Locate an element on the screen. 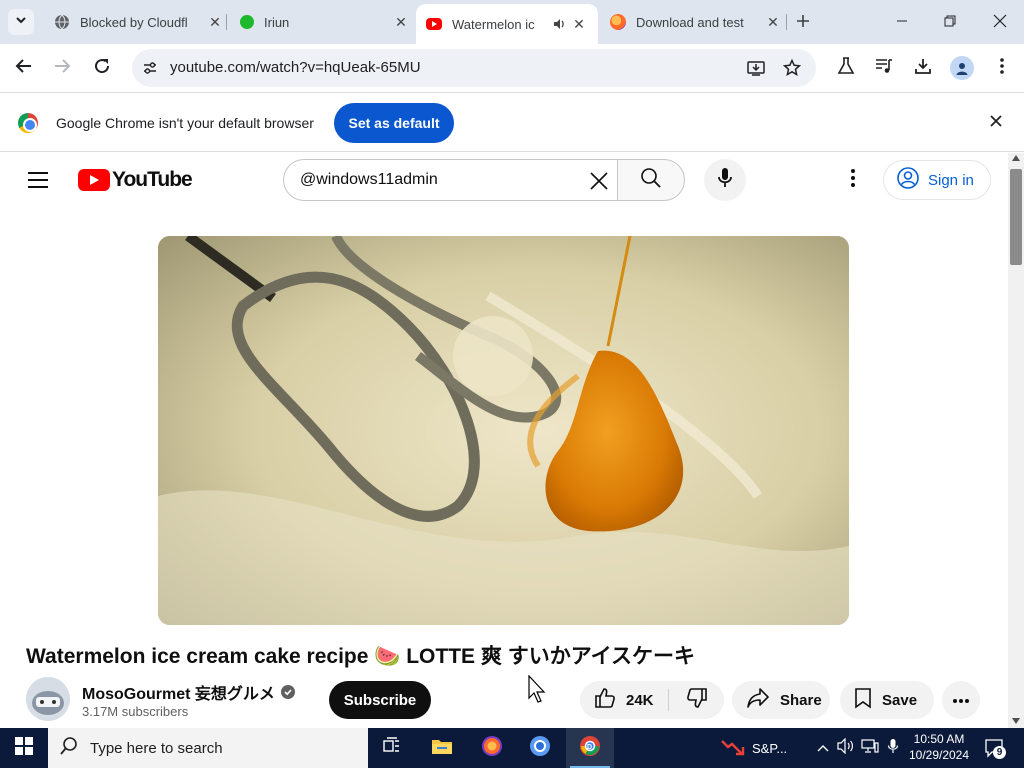 Image resolution: width=1024 pixels, height=768 pixels. restore-icon is located at coordinates (950, 22).